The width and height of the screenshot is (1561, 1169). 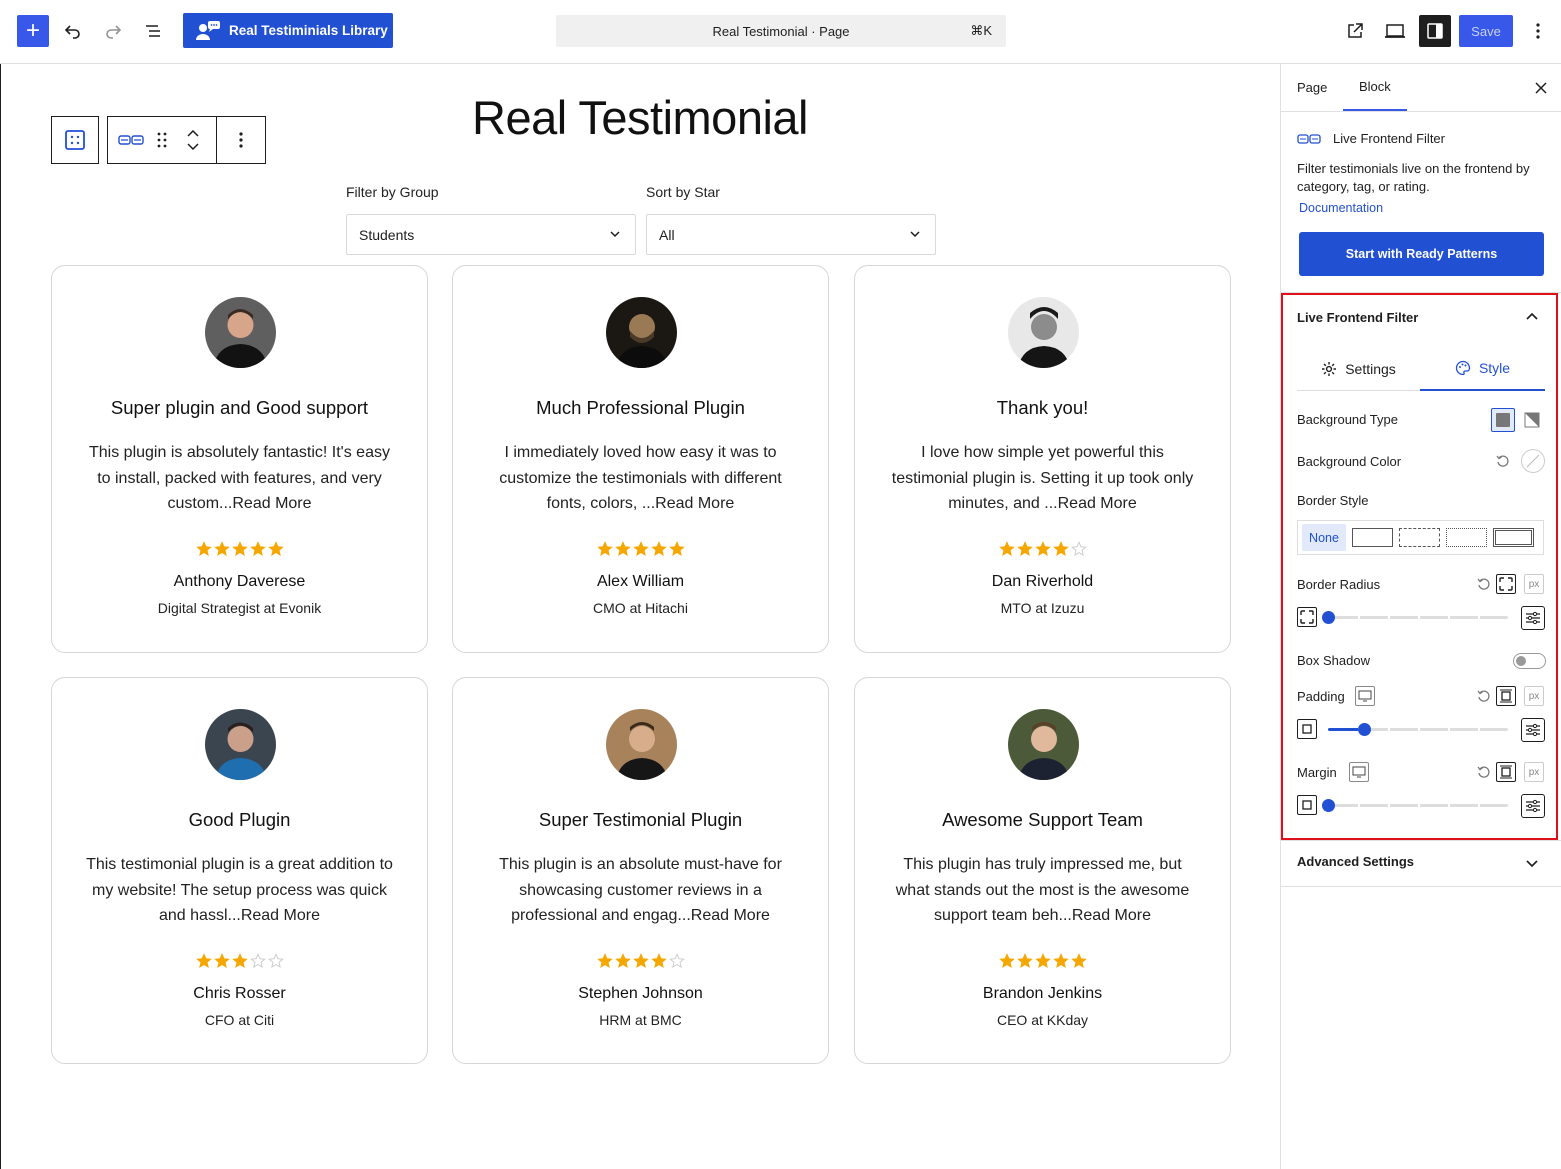 I want to click on testimonial-title: Awesome Support Team, so click(x=1042, y=819).